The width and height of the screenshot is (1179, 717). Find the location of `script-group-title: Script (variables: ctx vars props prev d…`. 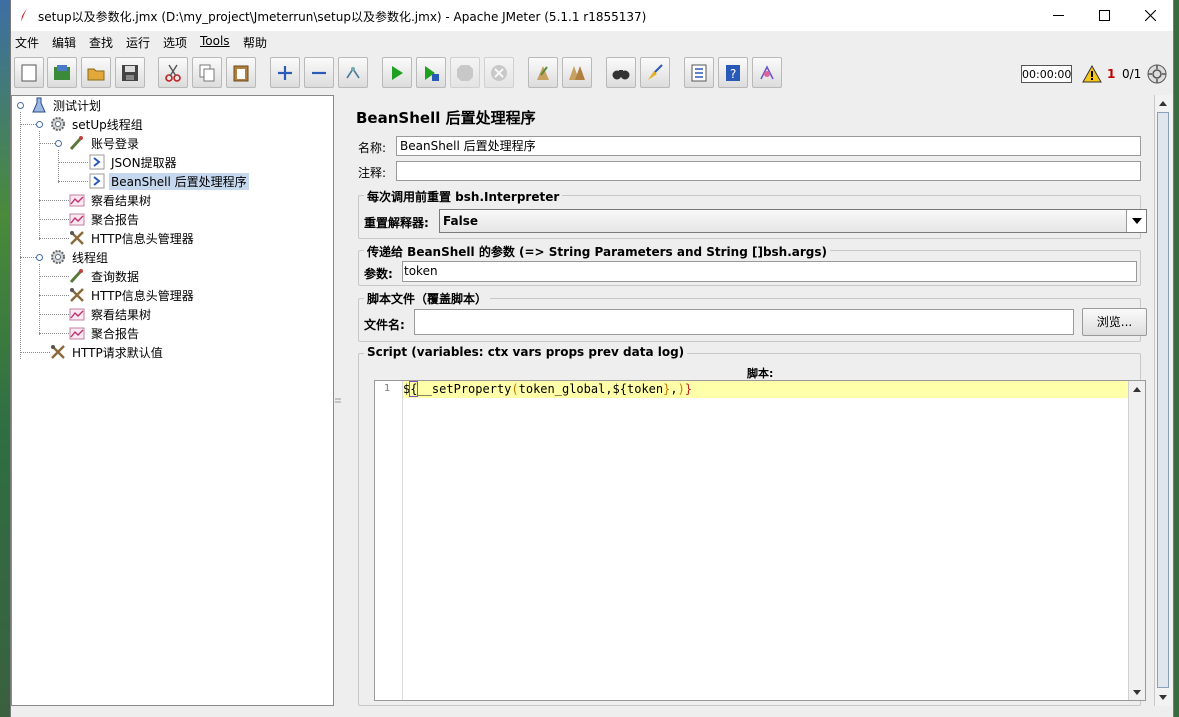

script-group-title: Script (variables: ctx vars props prev d… is located at coordinates (526, 352).